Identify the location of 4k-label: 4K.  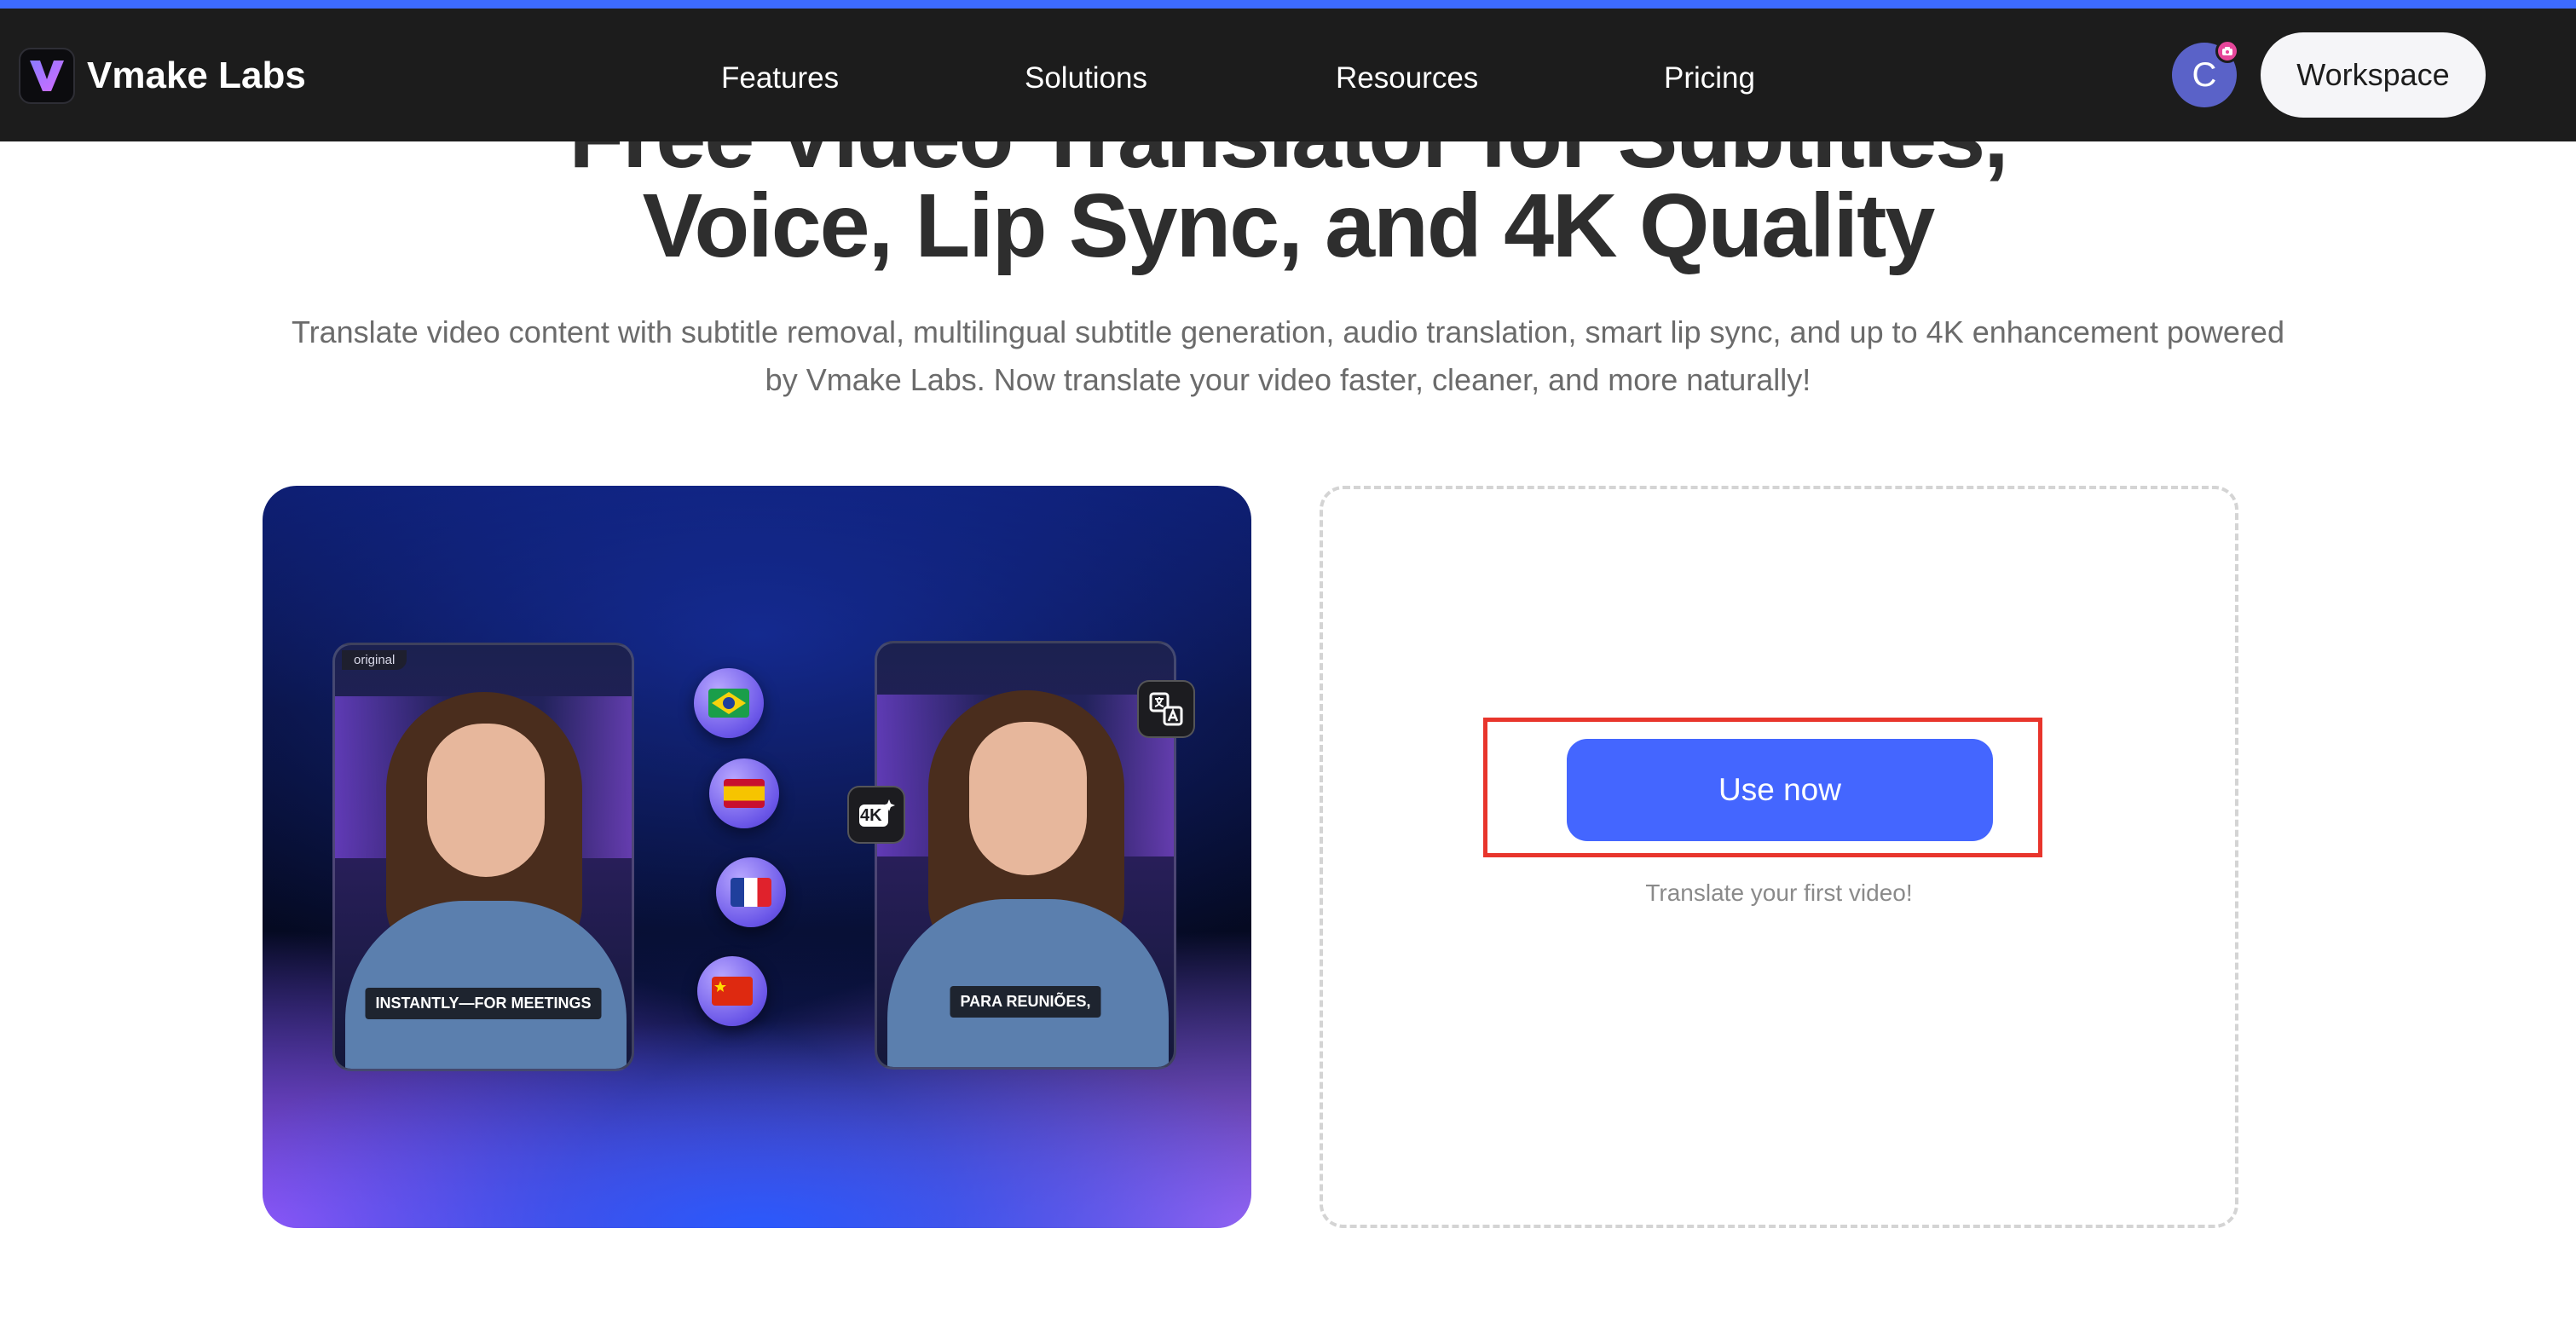
(871, 815).